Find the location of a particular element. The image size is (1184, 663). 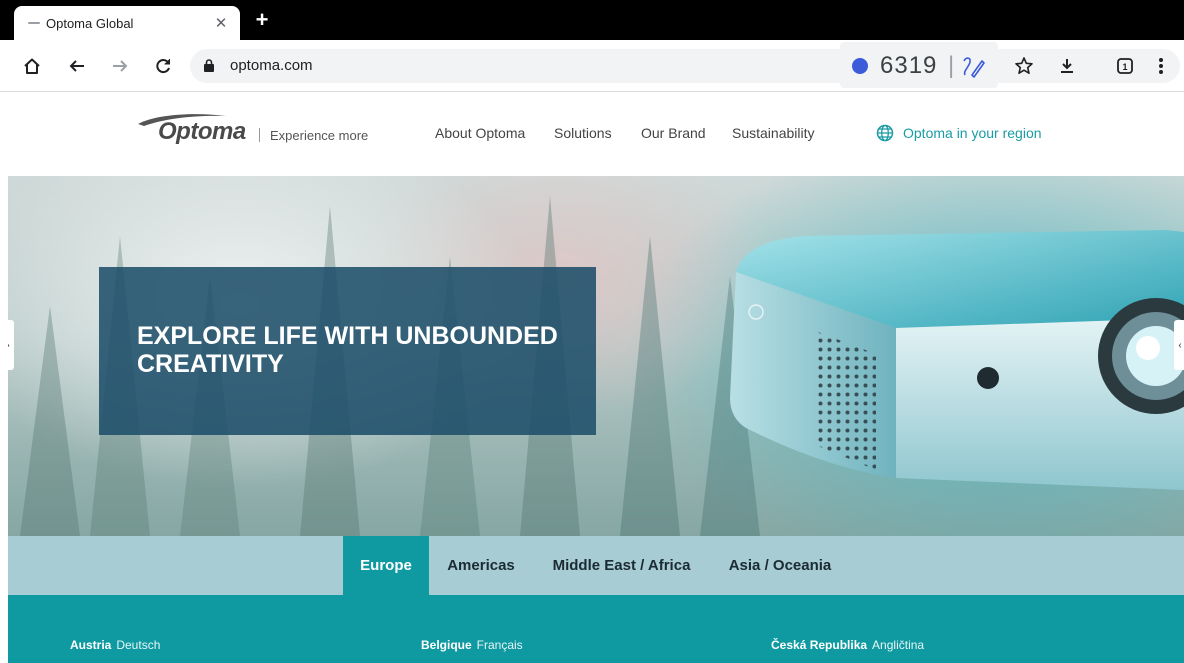

reload-icon is located at coordinates (163, 66).